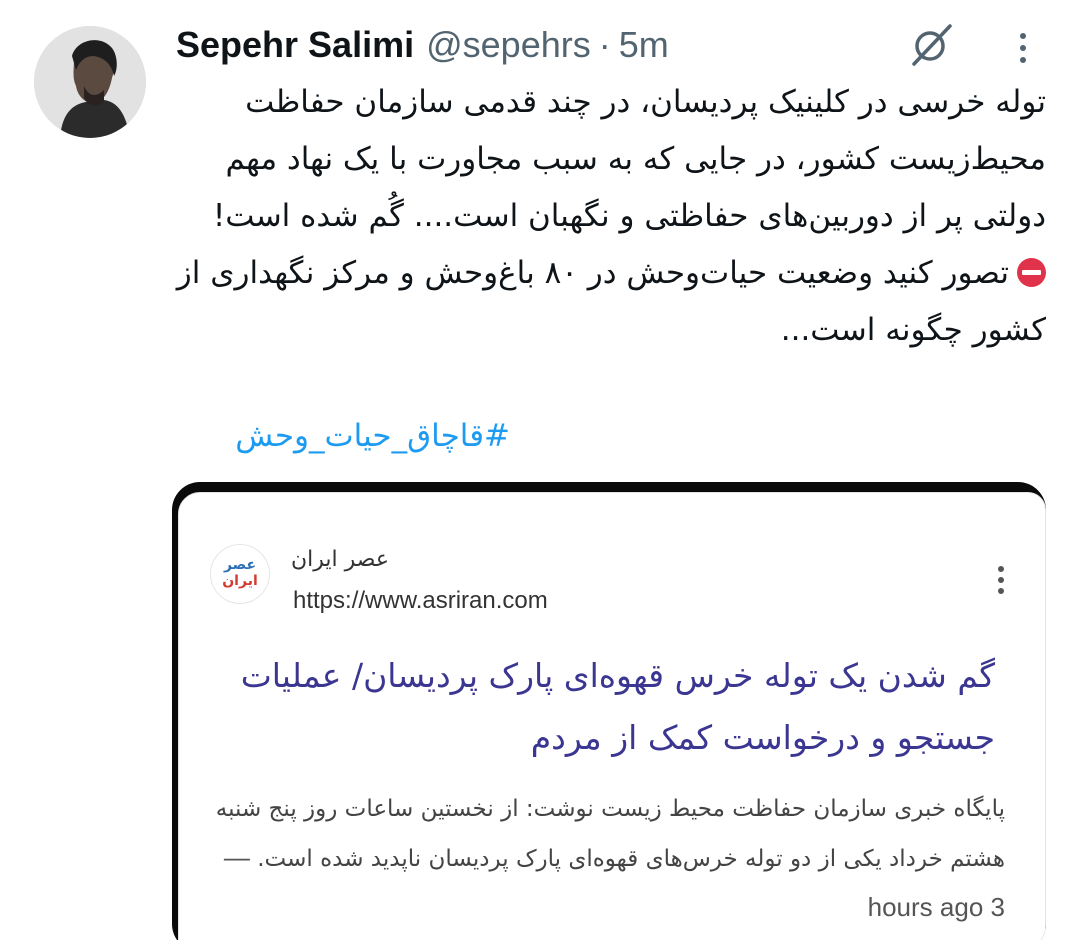  Describe the element at coordinates (240, 565) in the screenshot. I see `logo-text-top: عصر` at that location.